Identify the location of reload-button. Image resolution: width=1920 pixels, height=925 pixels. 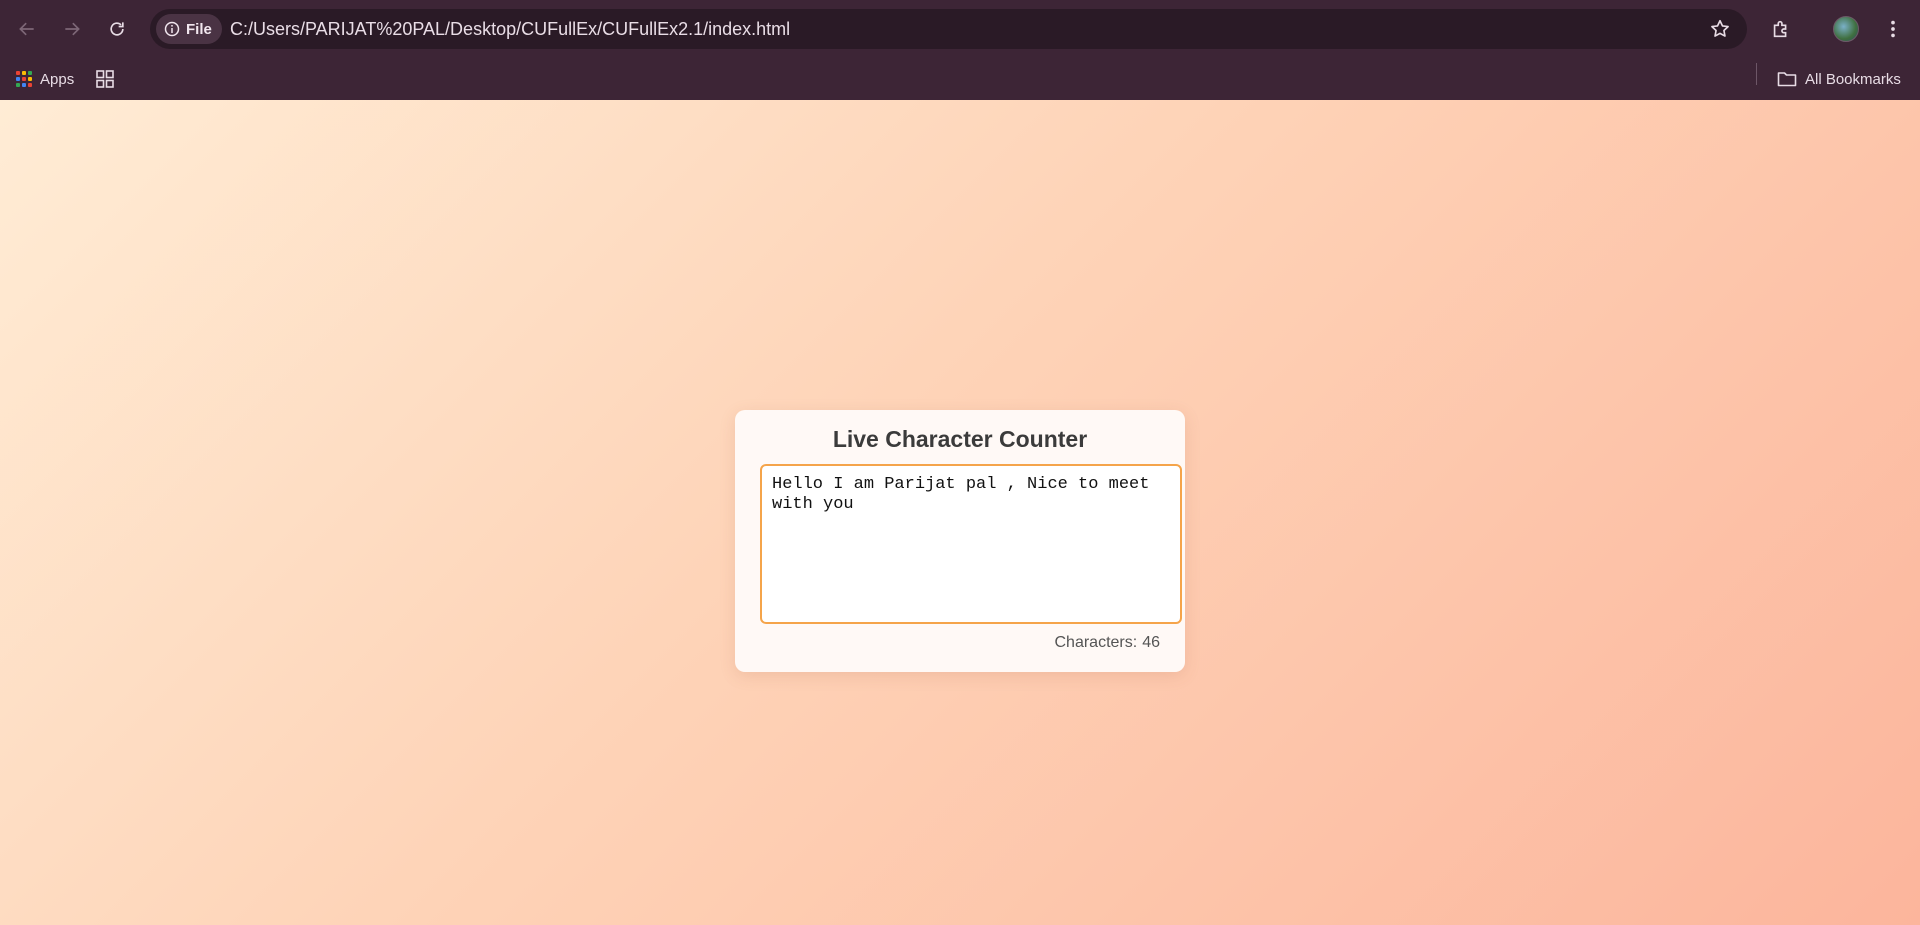
(117, 29).